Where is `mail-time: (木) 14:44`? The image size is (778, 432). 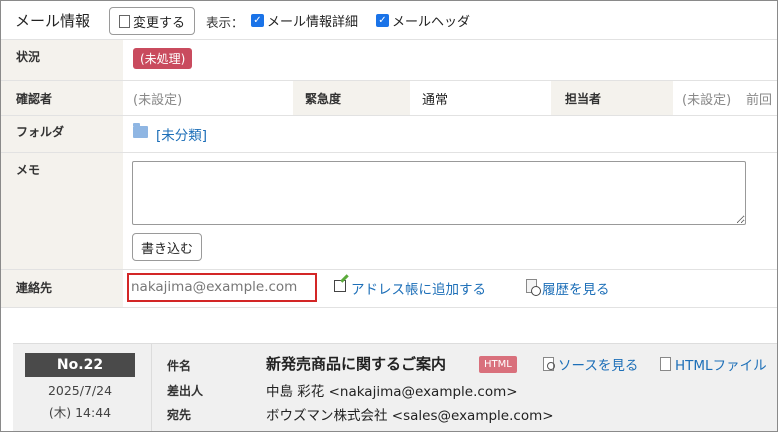
mail-time: (木) 14:44 is located at coordinates (80, 412).